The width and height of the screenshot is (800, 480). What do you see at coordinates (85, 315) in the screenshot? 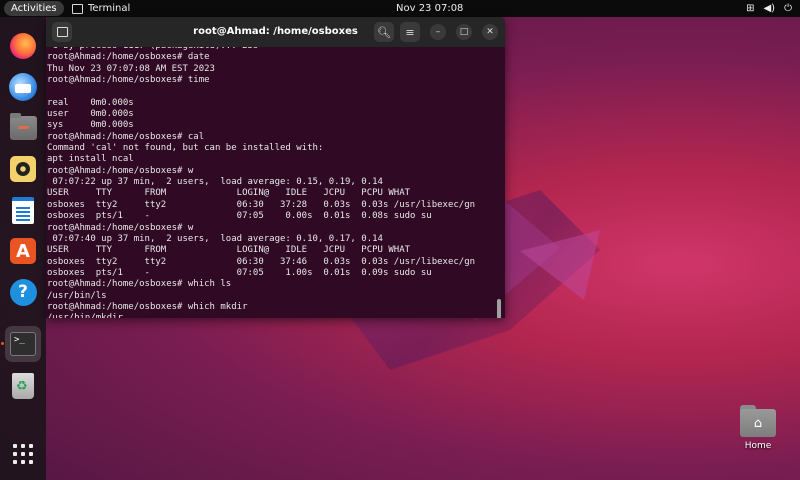
I see `terminal-line: /usr/bin/mkdir` at bounding box center [85, 315].